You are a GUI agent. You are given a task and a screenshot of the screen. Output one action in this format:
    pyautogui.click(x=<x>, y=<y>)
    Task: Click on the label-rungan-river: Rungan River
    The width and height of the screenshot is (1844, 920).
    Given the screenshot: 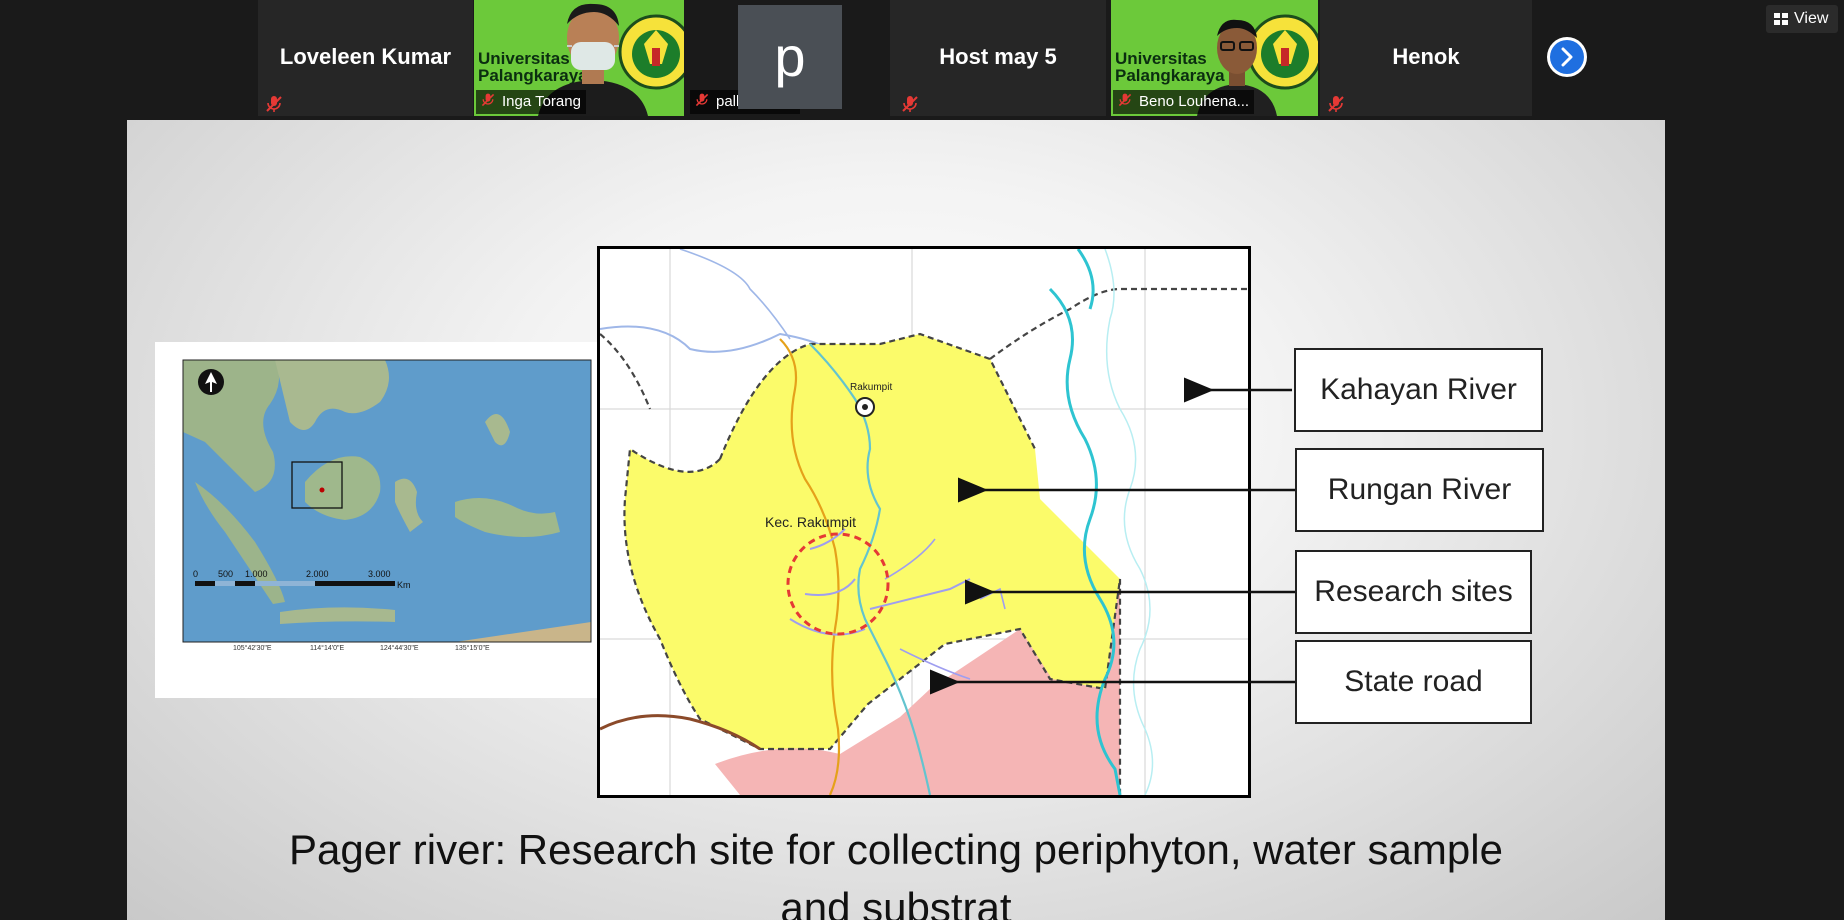 What is the action you would take?
    pyautogui.click(x=1419, y=490)
    